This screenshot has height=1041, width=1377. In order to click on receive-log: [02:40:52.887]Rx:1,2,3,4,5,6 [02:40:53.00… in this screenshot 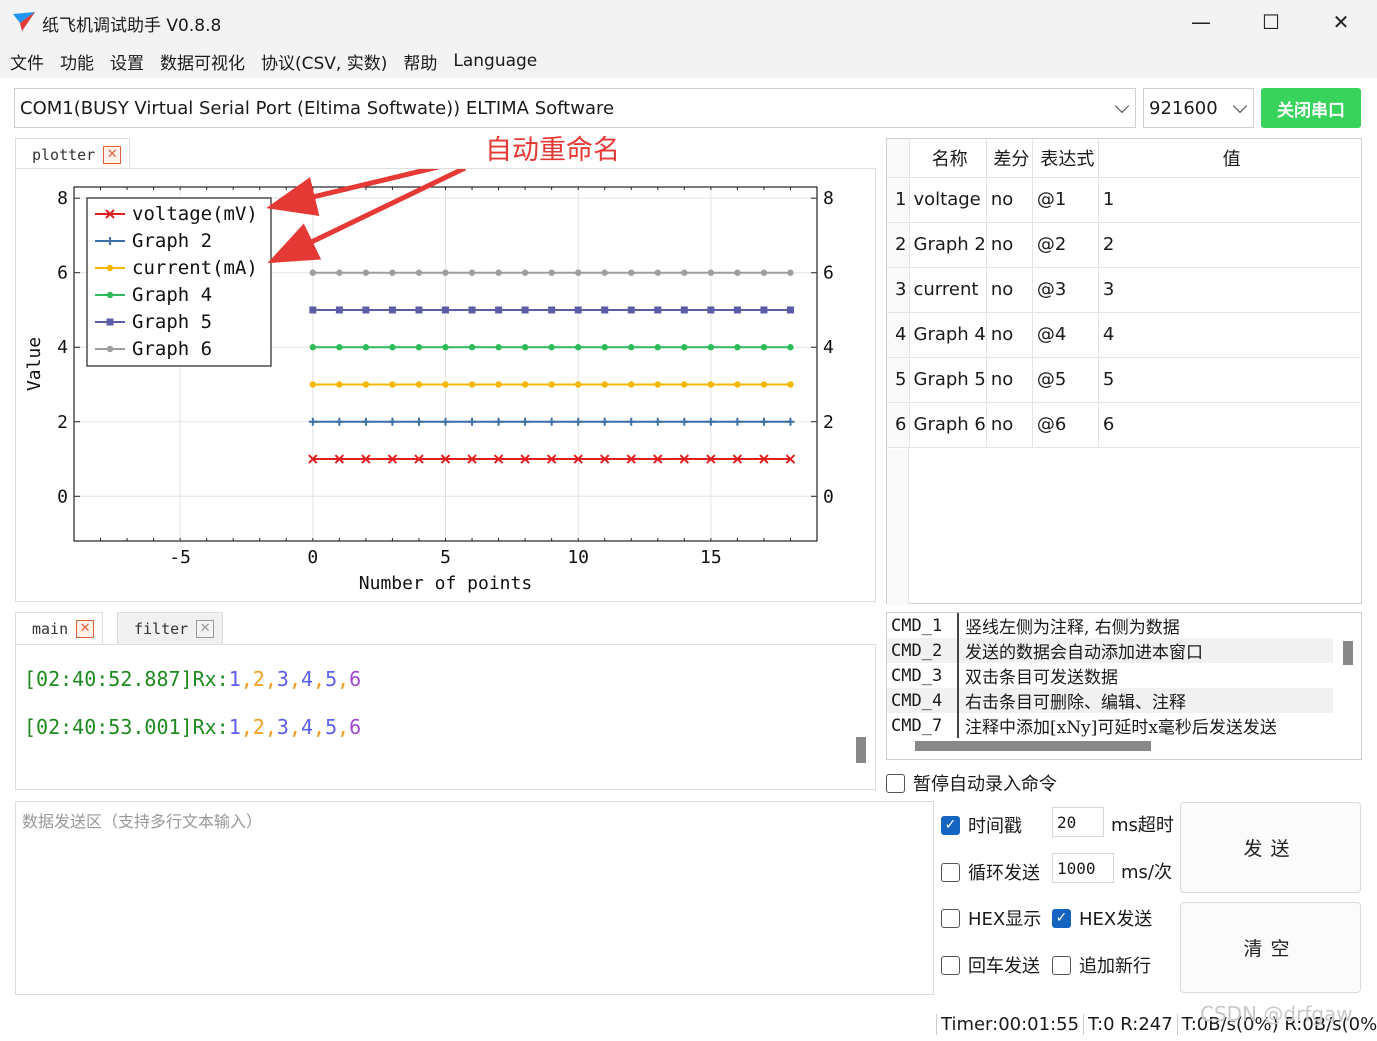, I will do `click(445, 717)`.